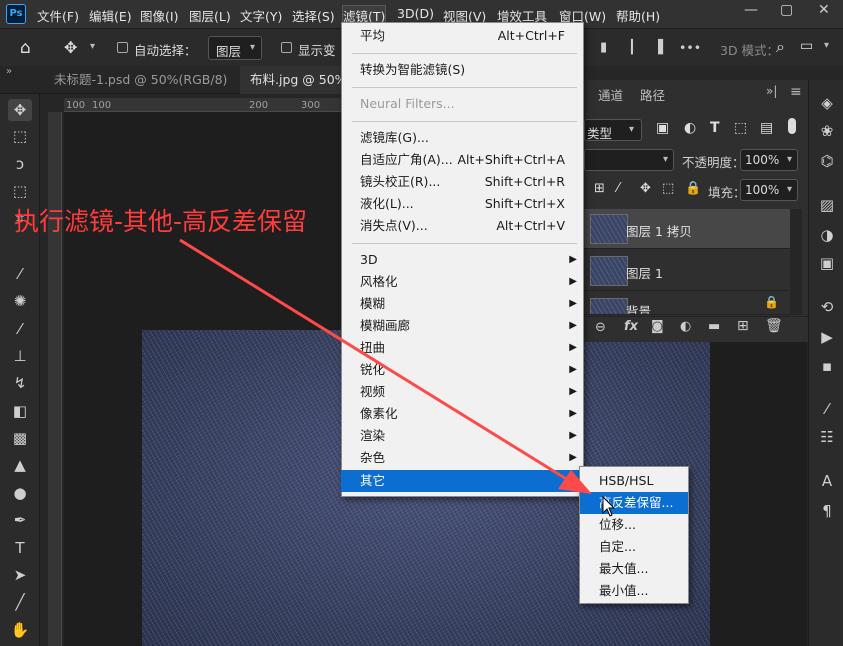 The height and width of the screenshot is (646, 843). Describe the element at coordinates (20, 383) in the screenshot. I see `history-brush-icon: ↯` at that location.